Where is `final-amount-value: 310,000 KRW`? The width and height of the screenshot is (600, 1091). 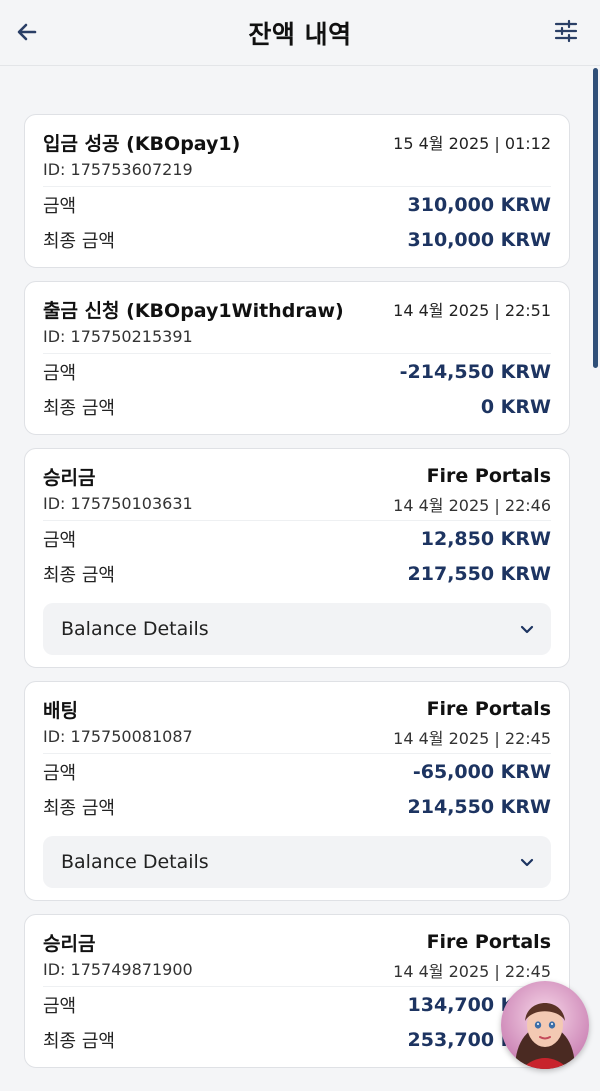
final-amount-value: 310,000 KRW is located at coordinates (479, 239).